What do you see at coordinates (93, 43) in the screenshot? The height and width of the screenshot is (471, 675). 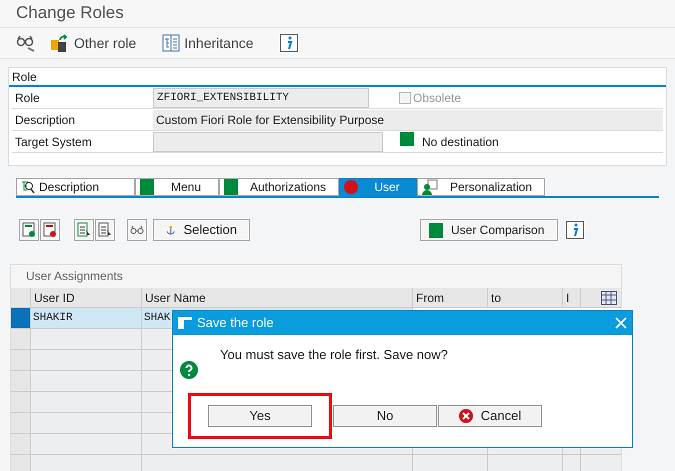 I see `toolbar-button: Other role` at bounding box center [93, 43].